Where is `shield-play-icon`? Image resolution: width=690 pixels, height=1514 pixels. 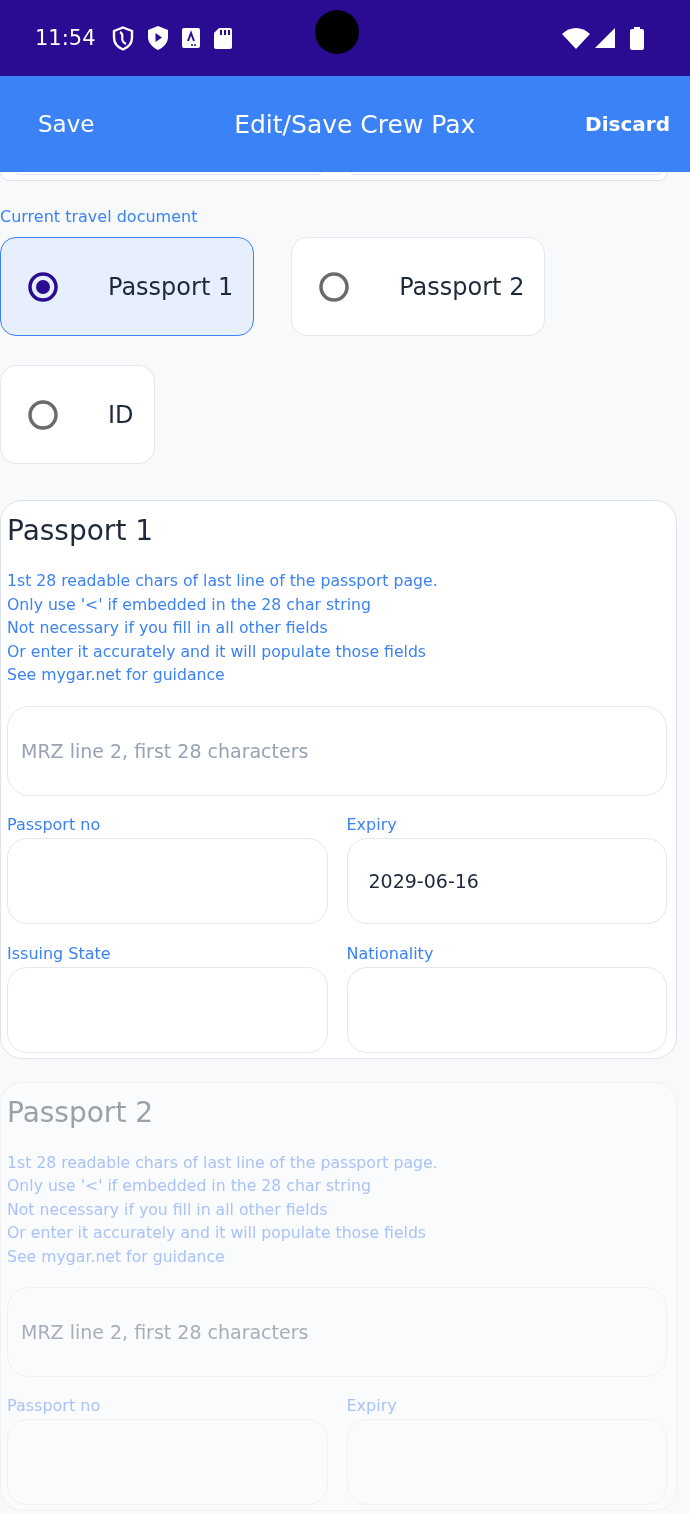
shield-play-icon is located at coordinates (157, 38).